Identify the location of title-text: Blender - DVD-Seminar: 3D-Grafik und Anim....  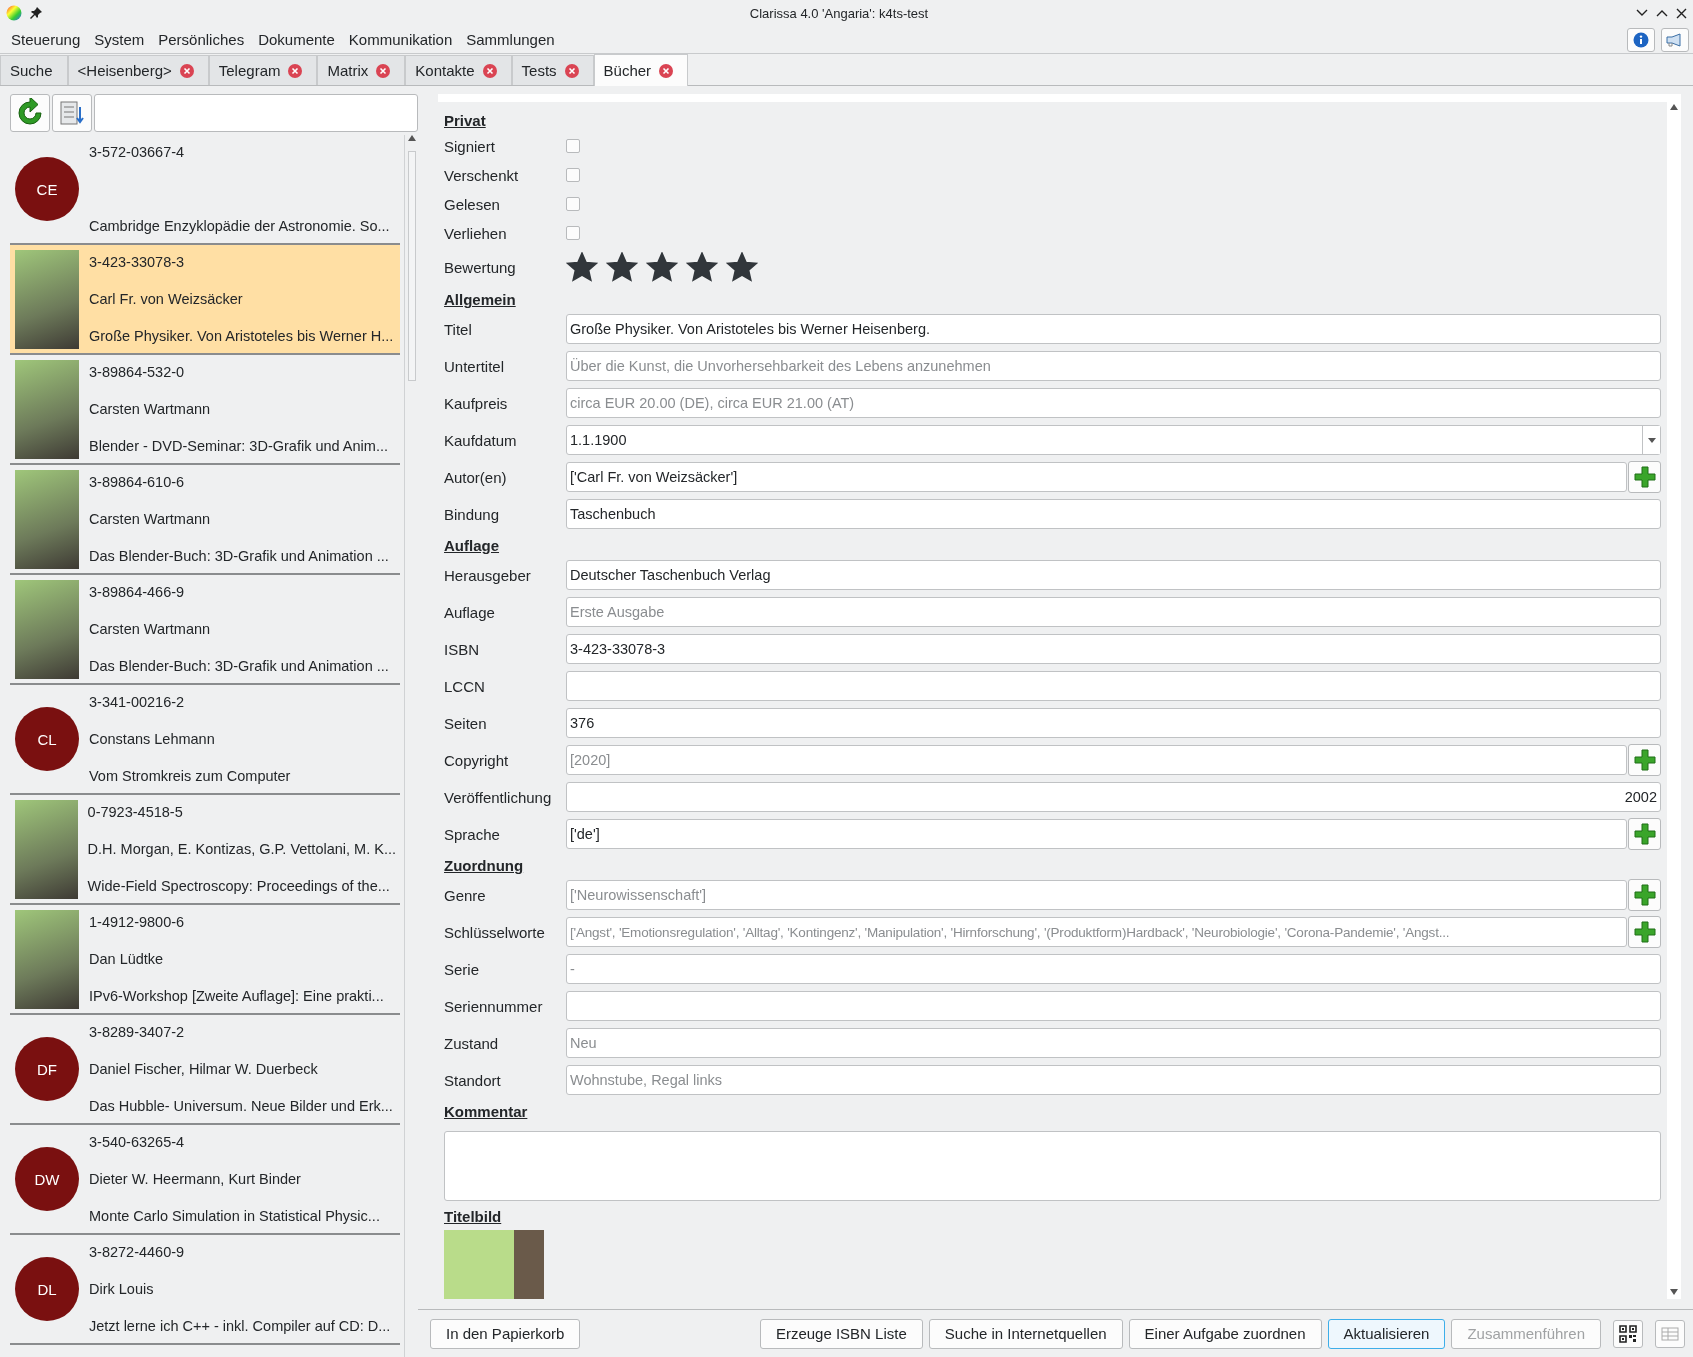
(239, 446).